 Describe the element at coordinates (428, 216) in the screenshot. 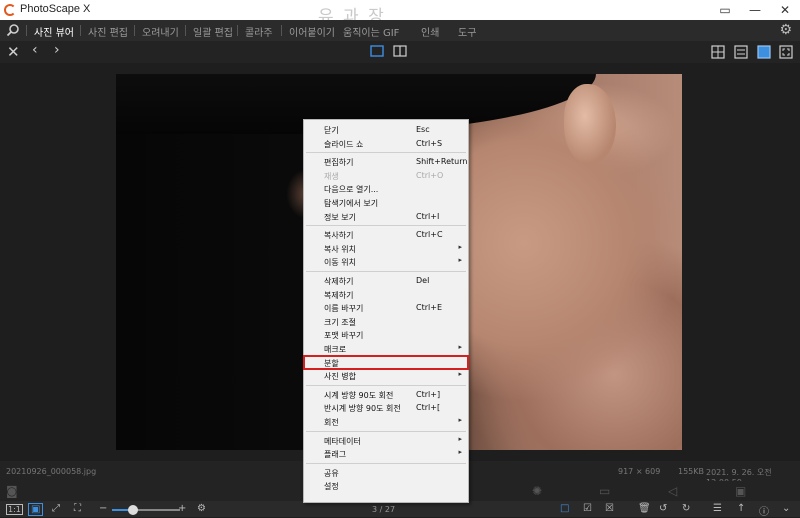

I see `context-menu-shortcut: Ctrl+I` at that location.